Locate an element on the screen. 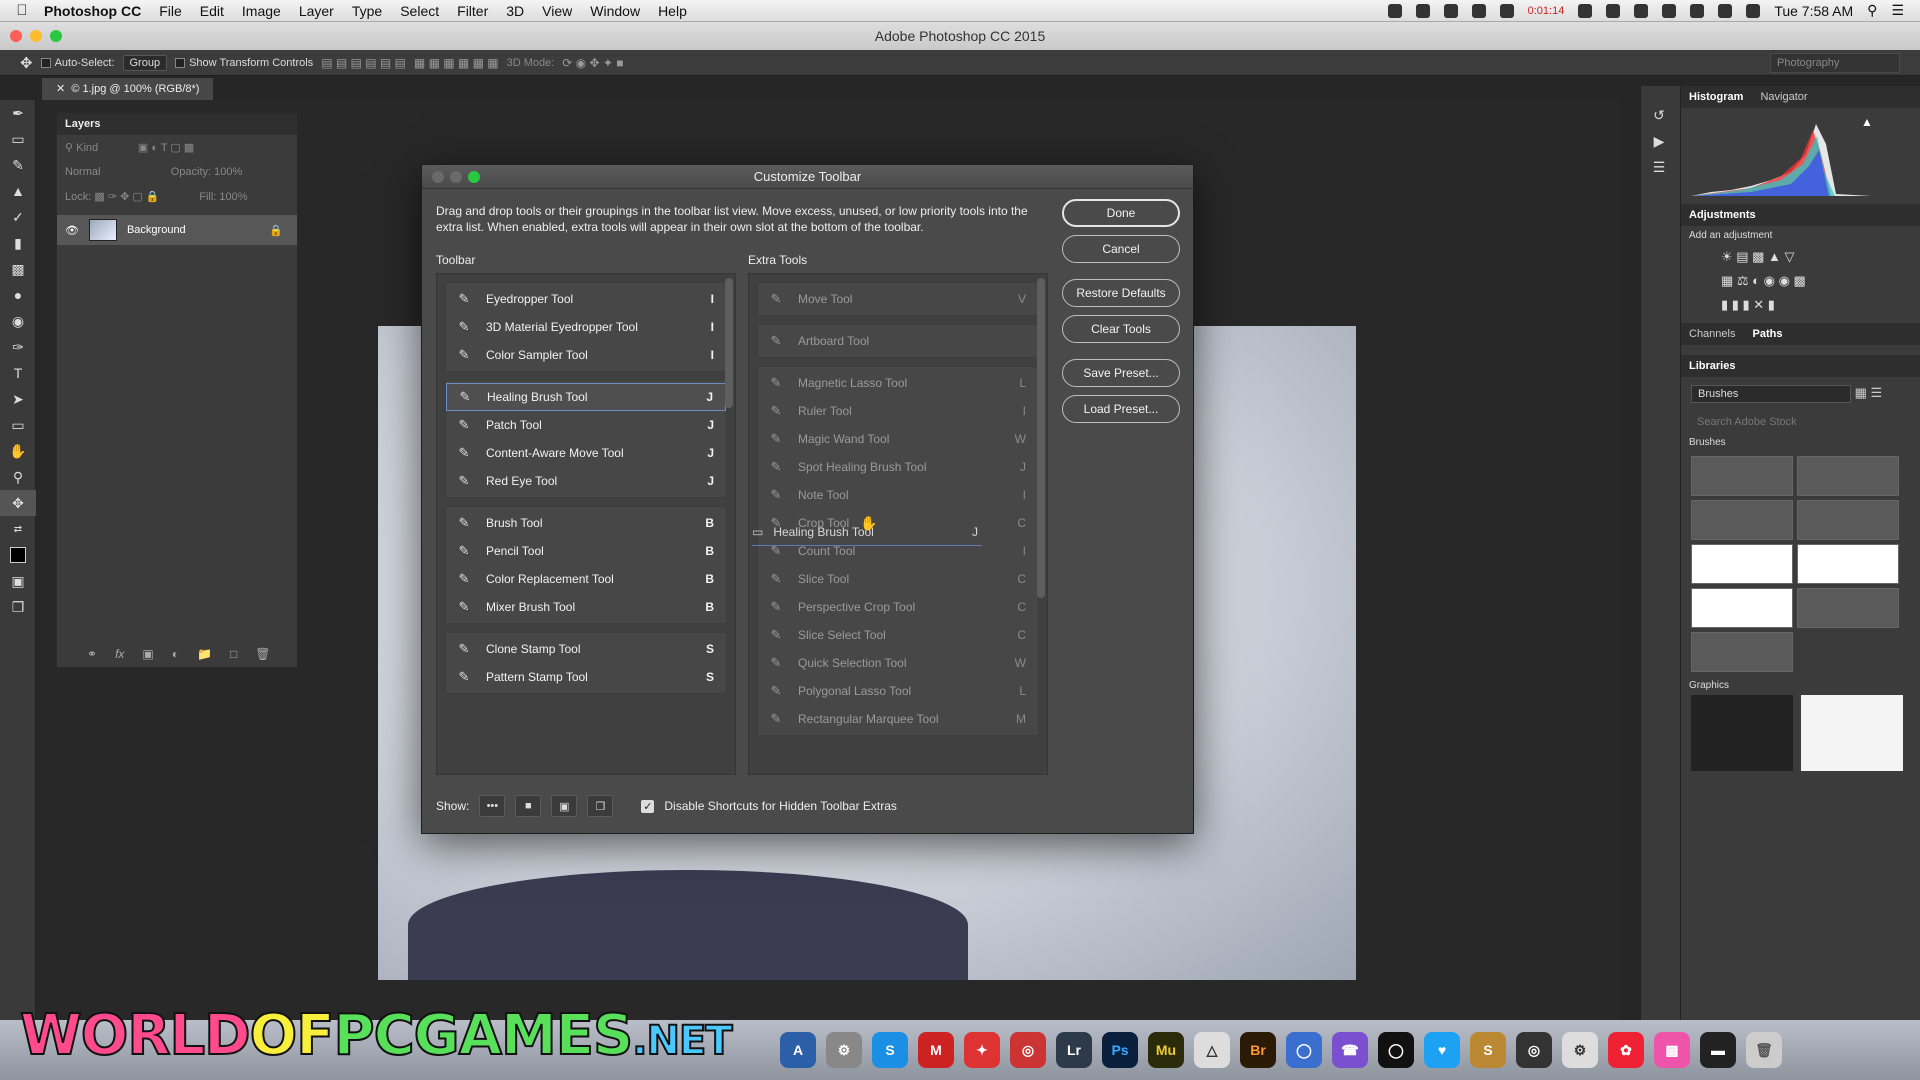  tool-group: ✎ Clone Stamp Tool S ✎ Pattern Stamp Tool S is located at coordinates (586, 663).